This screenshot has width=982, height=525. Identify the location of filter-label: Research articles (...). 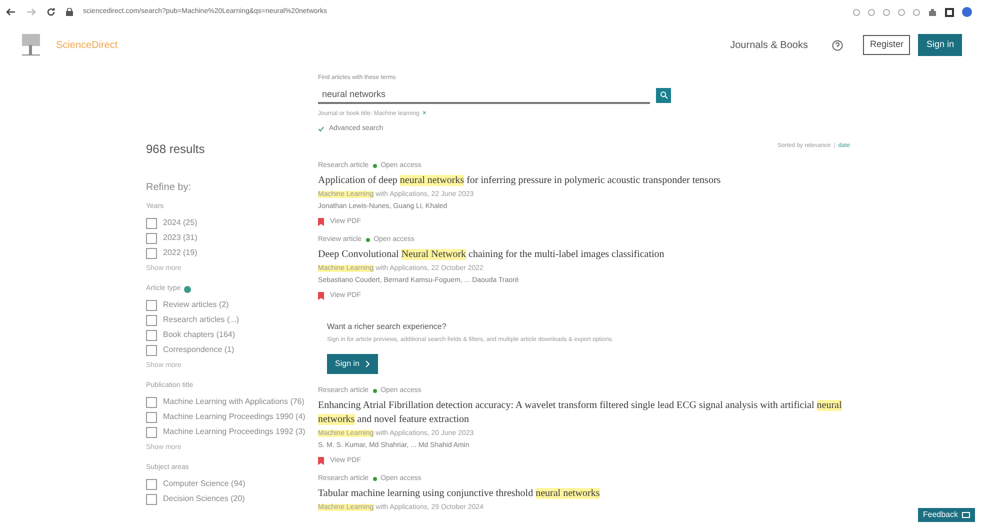
(201, 320).